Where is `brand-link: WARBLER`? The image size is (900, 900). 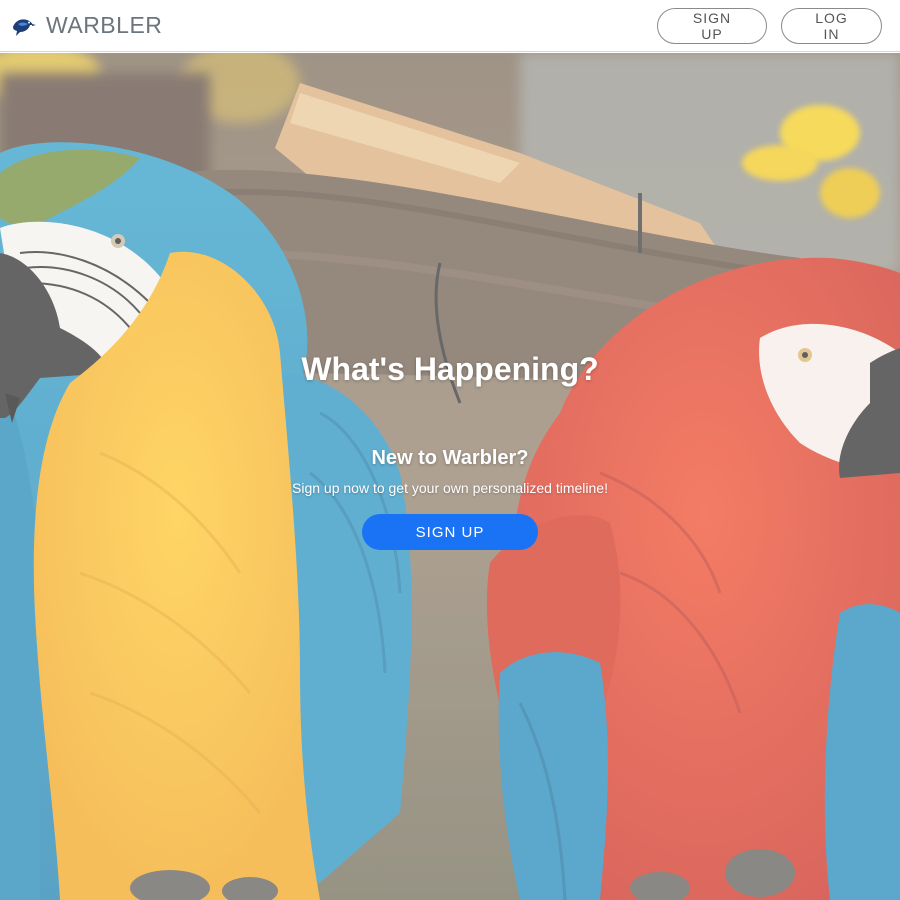
brand-link: WARBLER is located at coordinates (86, 25).